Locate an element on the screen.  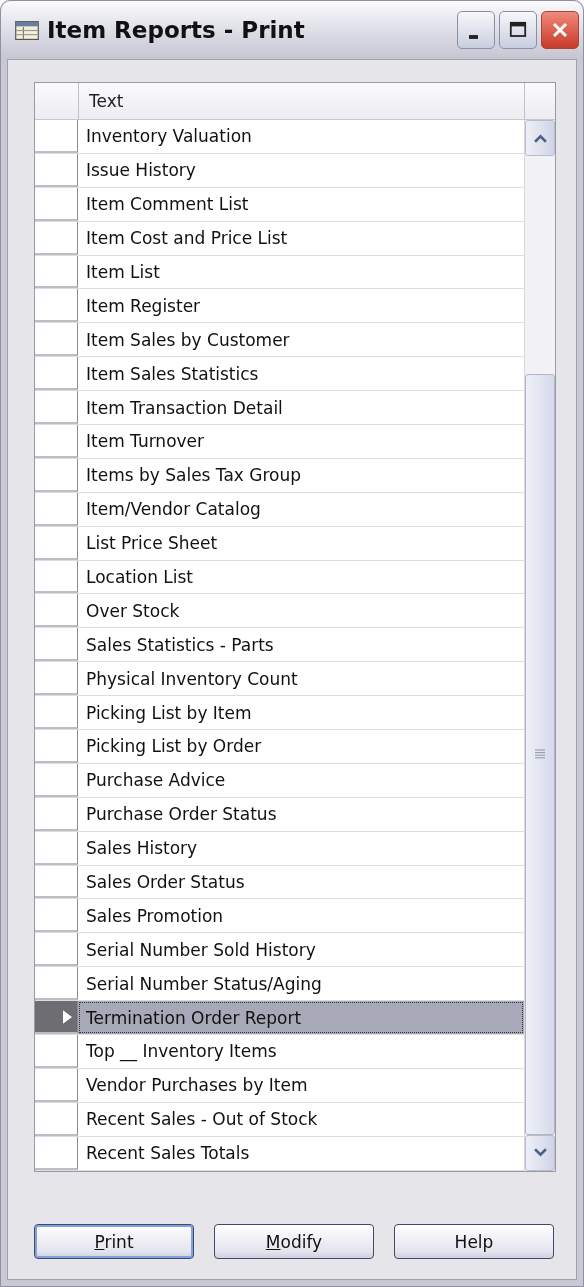
grip-icon is located at coordinates (540, 754).